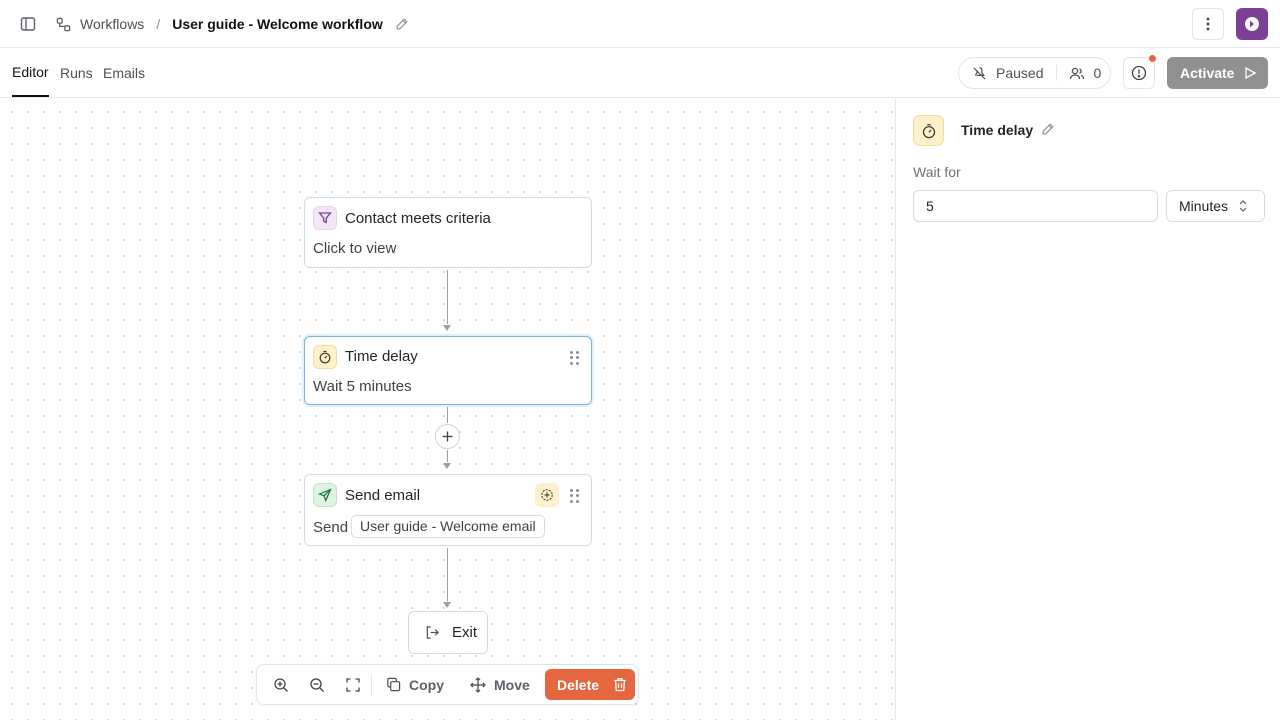 This screenshot has height=720, width=1280. What do you see at coordinates (331, 527) in the screenshot?
I see `send-email-prefix: Send` at bounding box center [331, 527].